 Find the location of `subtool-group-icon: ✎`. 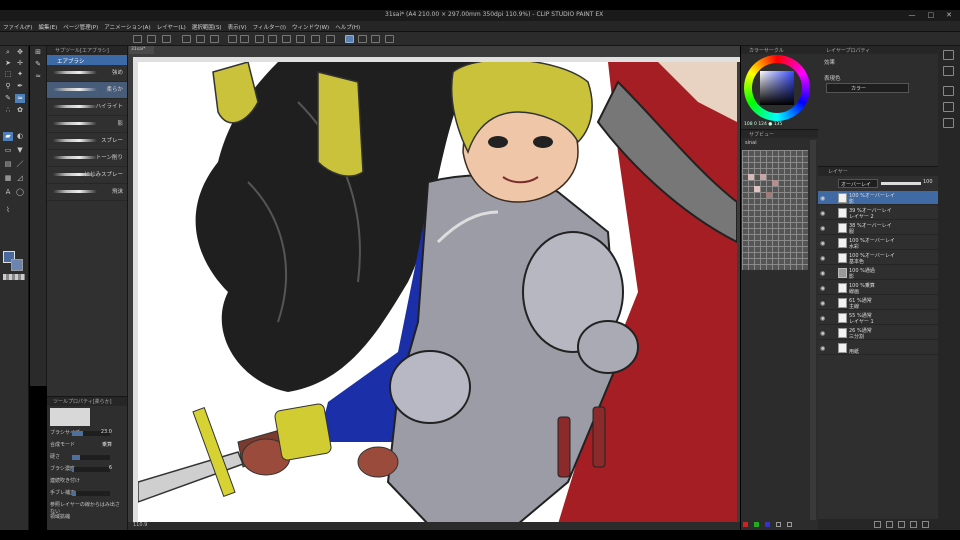

subtool-group-icon: ✎ is located at coordinates (38, 64).